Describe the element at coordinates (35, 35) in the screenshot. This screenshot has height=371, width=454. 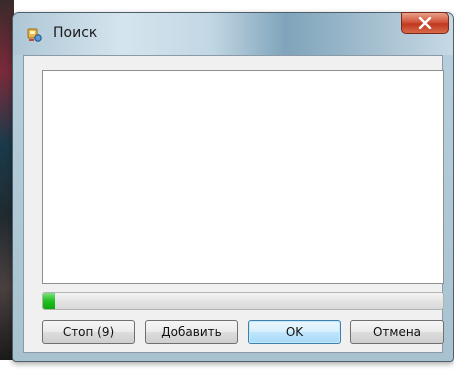
I see `search-app-icon` at that location.